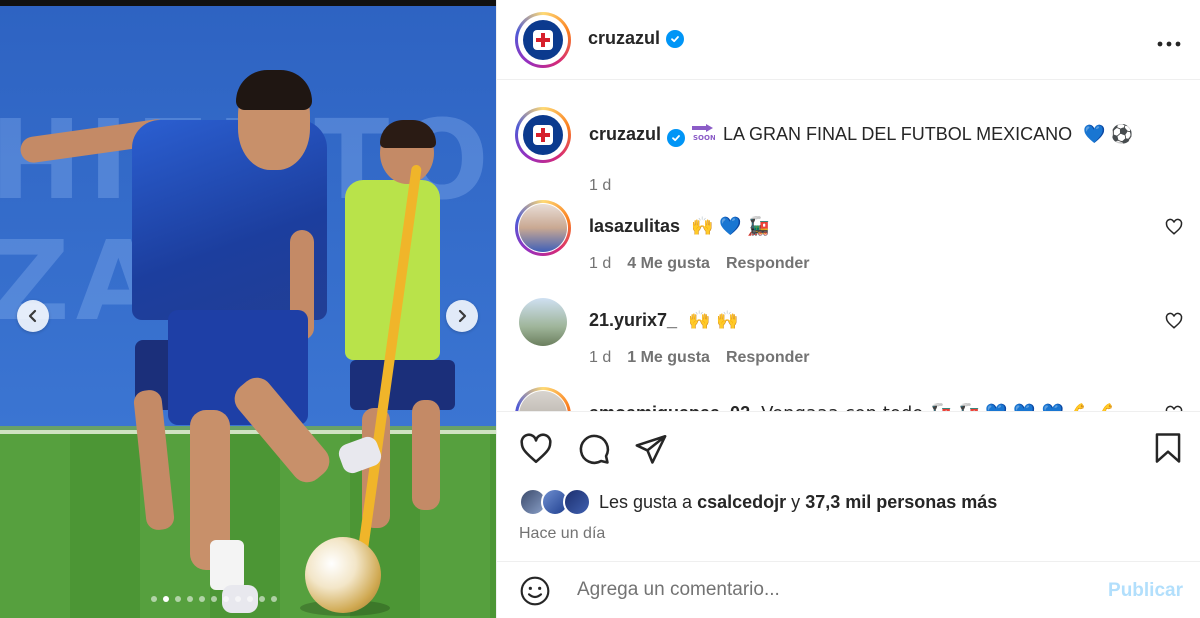 The width and height of the screenshot is (1200, 618). I want to click on comment-icon, so click(594, 449).